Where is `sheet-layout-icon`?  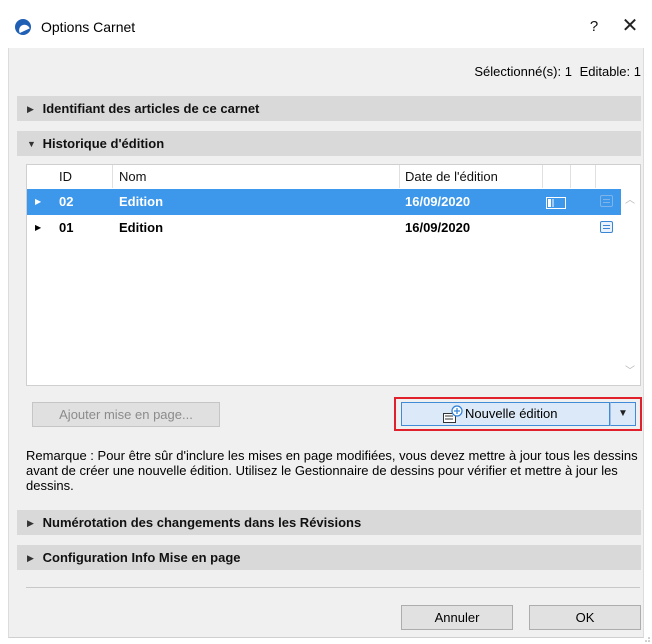 sheet-layout-icon is located at coordinates (556, 203).